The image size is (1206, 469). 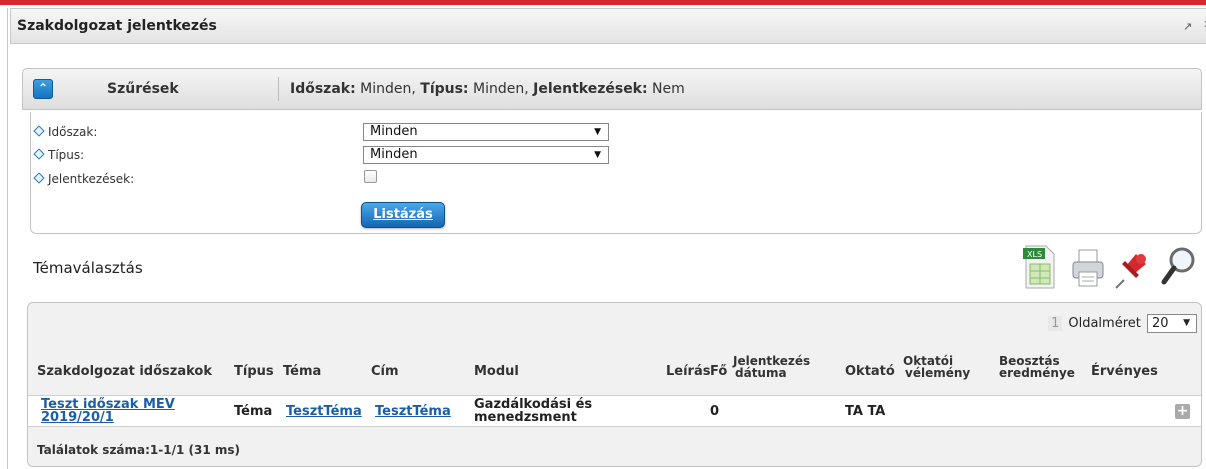 I want to click on expand-plus-icon: +, so click(x=1182, y=411).